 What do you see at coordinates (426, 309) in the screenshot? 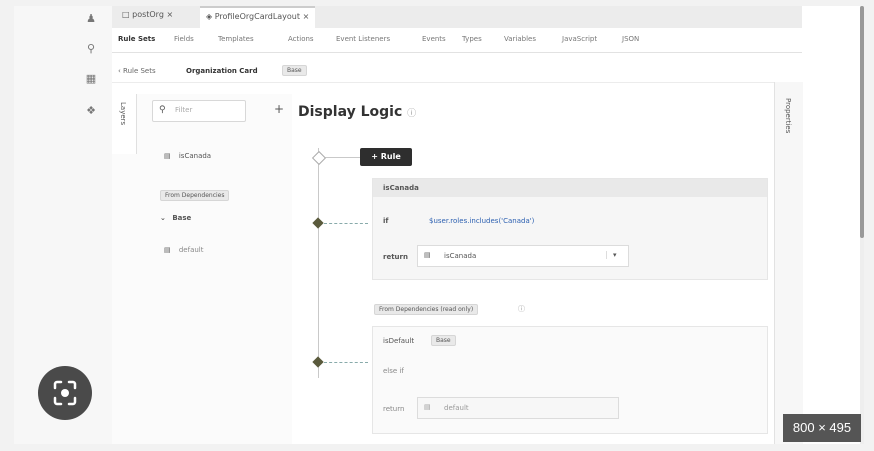
I see `dependencies-readonly-chip: From Dependencies (read only)` at bounding box center [426, 309].